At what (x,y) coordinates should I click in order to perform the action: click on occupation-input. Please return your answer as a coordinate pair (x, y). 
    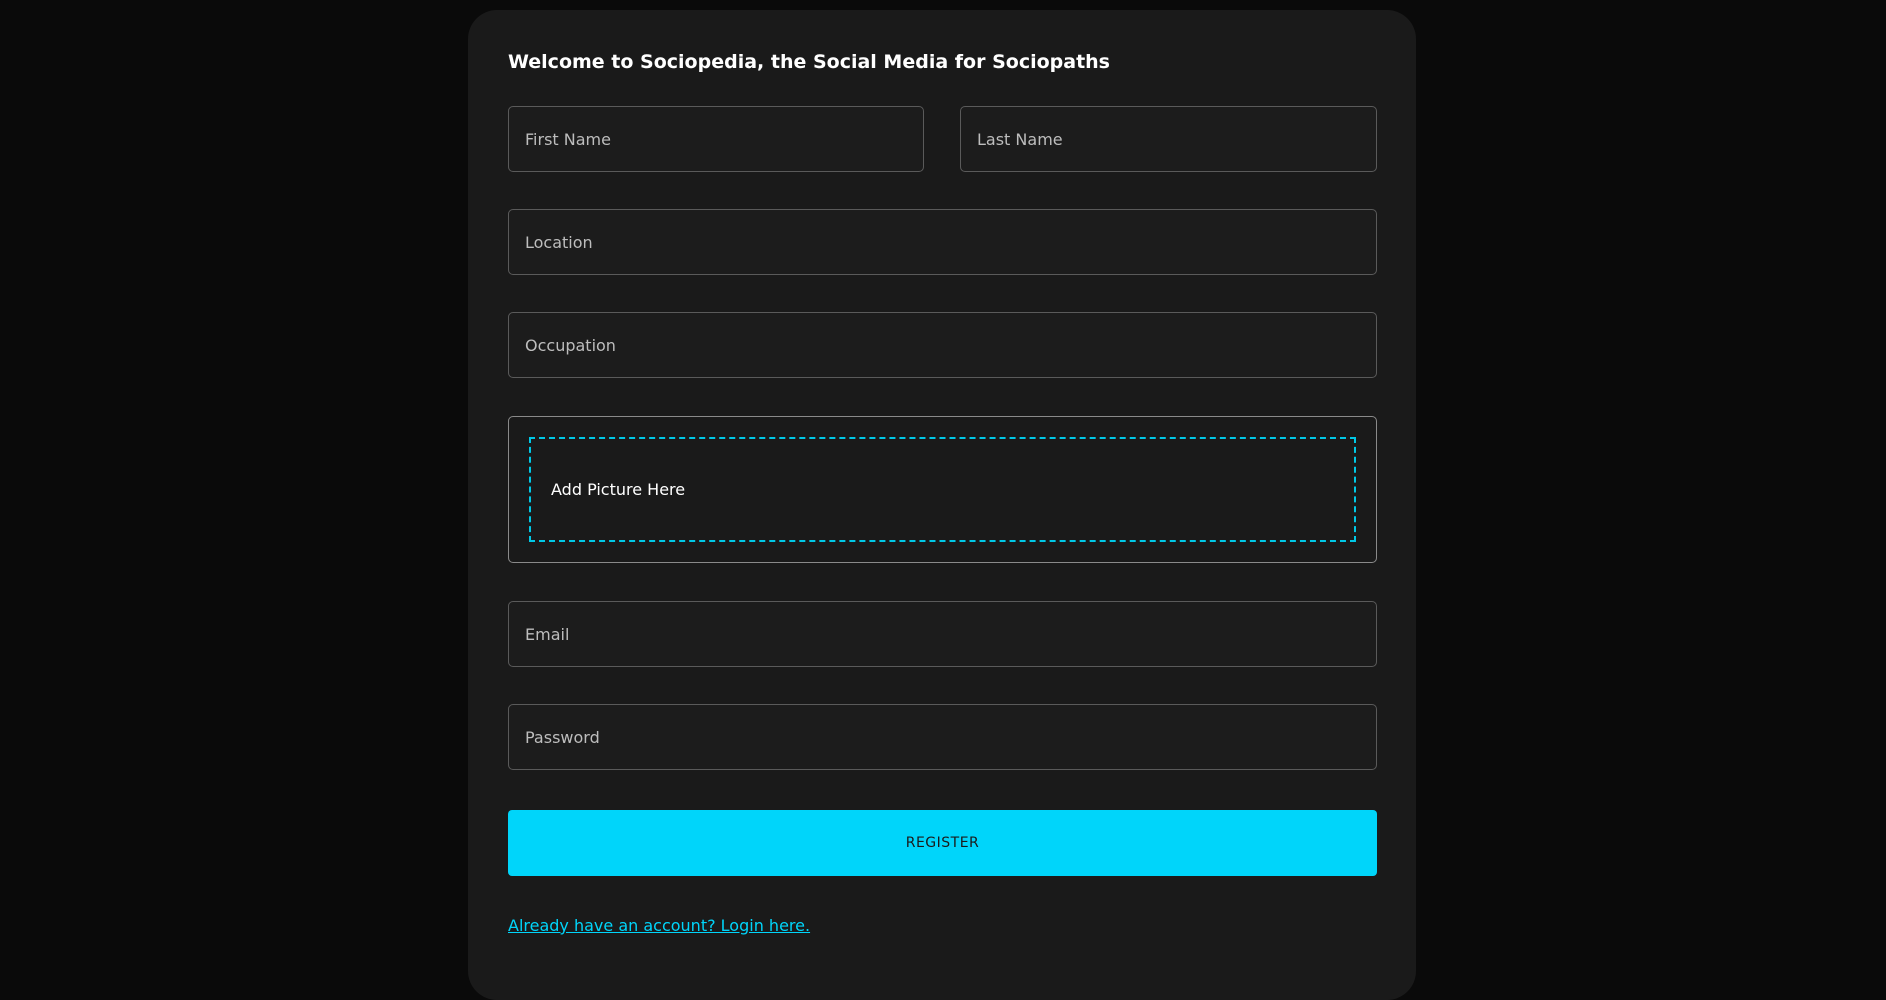
    Looking at the image, I should click on (942, 345).